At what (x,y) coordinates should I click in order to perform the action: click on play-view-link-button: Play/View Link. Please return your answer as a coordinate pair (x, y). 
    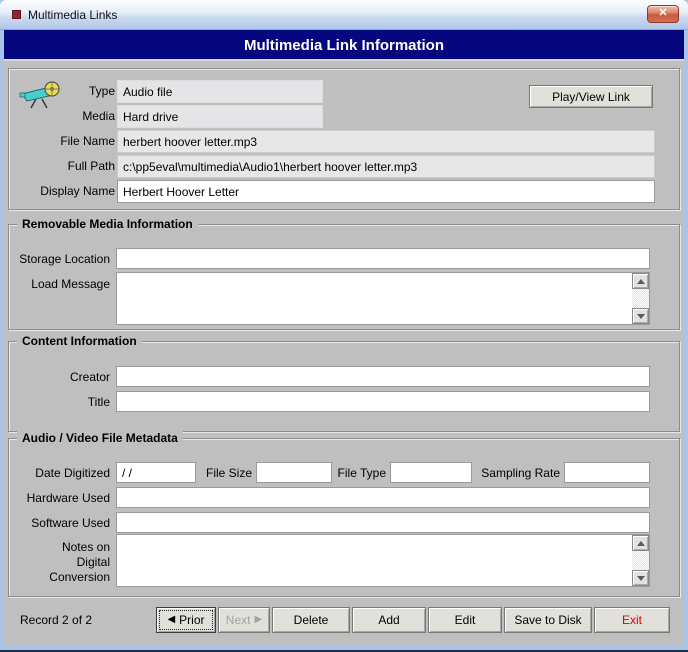
    Looking at the image, I should click on (591, 96).